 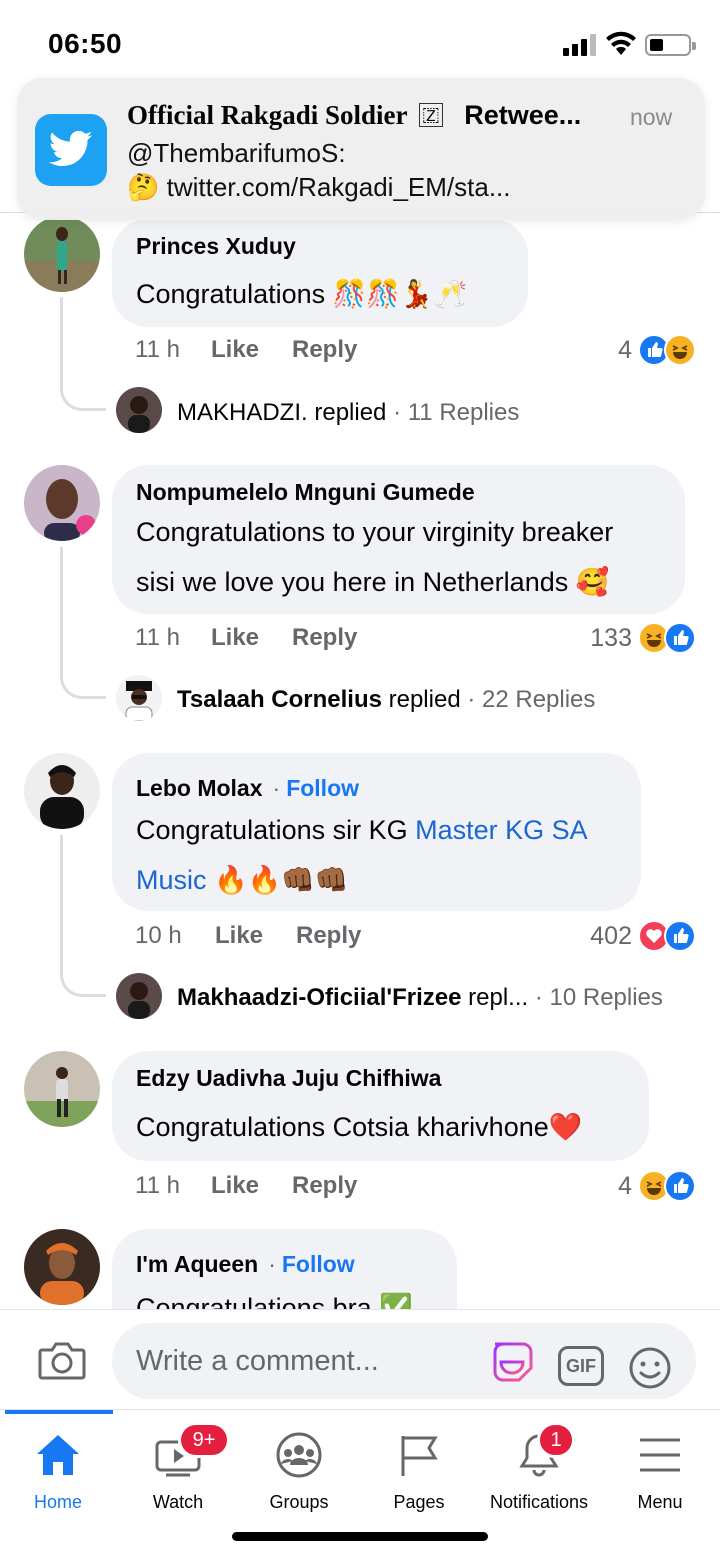 I want to click on twitter-bird-icon, so click(x=71, y=150).